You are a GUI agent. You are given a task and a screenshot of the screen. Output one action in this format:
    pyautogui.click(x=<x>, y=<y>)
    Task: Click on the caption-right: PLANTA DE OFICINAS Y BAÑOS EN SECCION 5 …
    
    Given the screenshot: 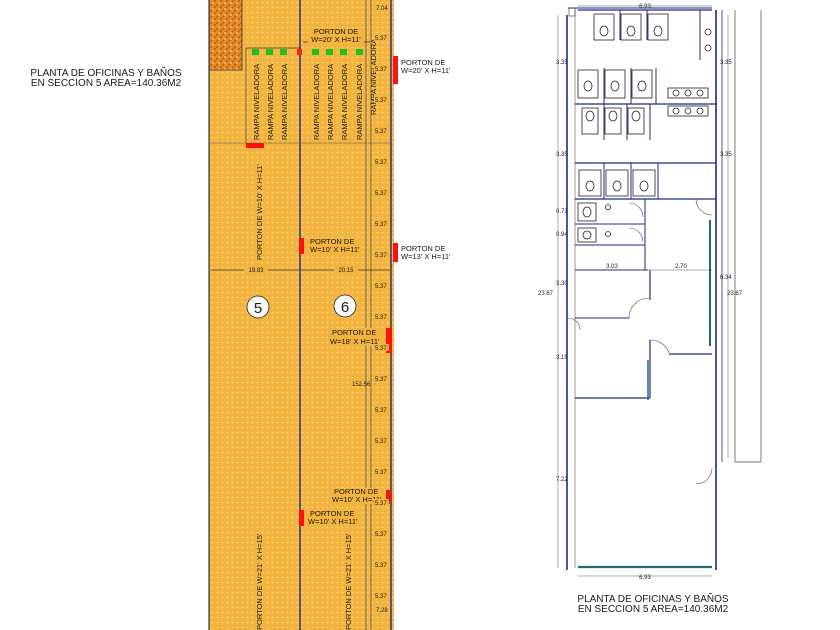 What is the action you would take?
    pyautogui.click(x=652, y=603)
    